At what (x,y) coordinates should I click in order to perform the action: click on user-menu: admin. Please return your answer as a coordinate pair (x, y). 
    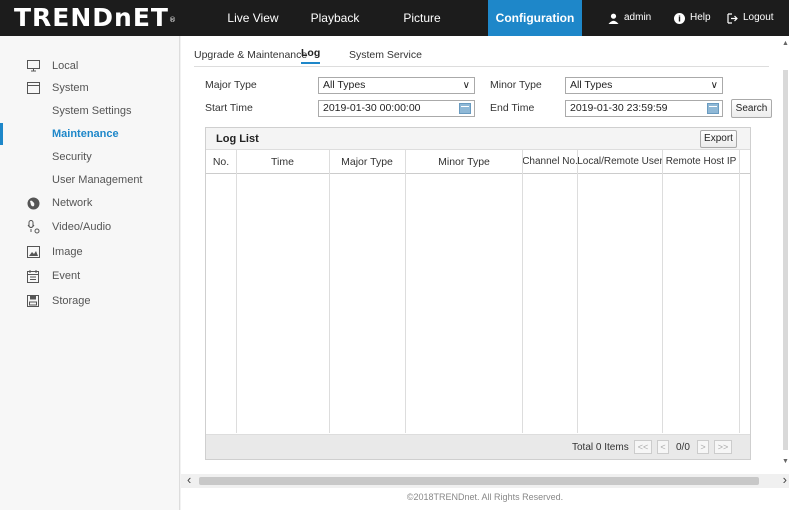
    Looking at the image, I should click on (629, 18).